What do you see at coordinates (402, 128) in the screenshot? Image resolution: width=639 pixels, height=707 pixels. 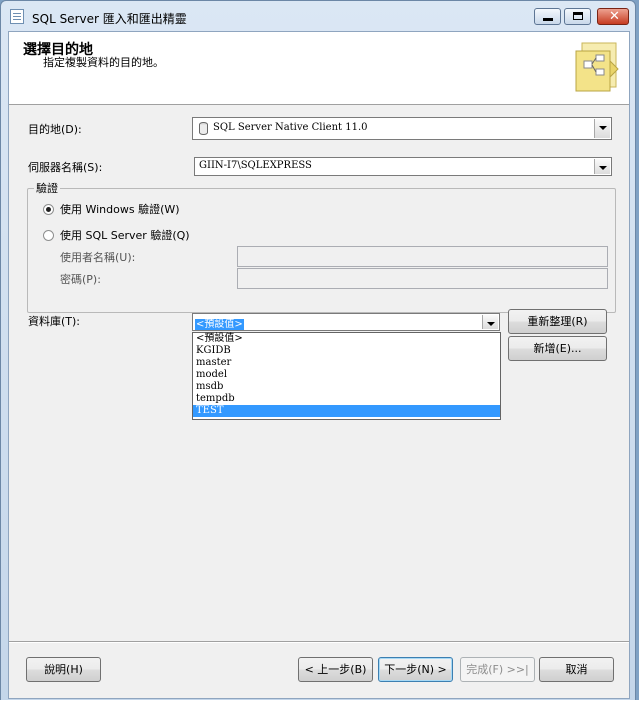 I see `destination-combobox: SQL Server Native Client 11.0` at bounding box center [402, 128].